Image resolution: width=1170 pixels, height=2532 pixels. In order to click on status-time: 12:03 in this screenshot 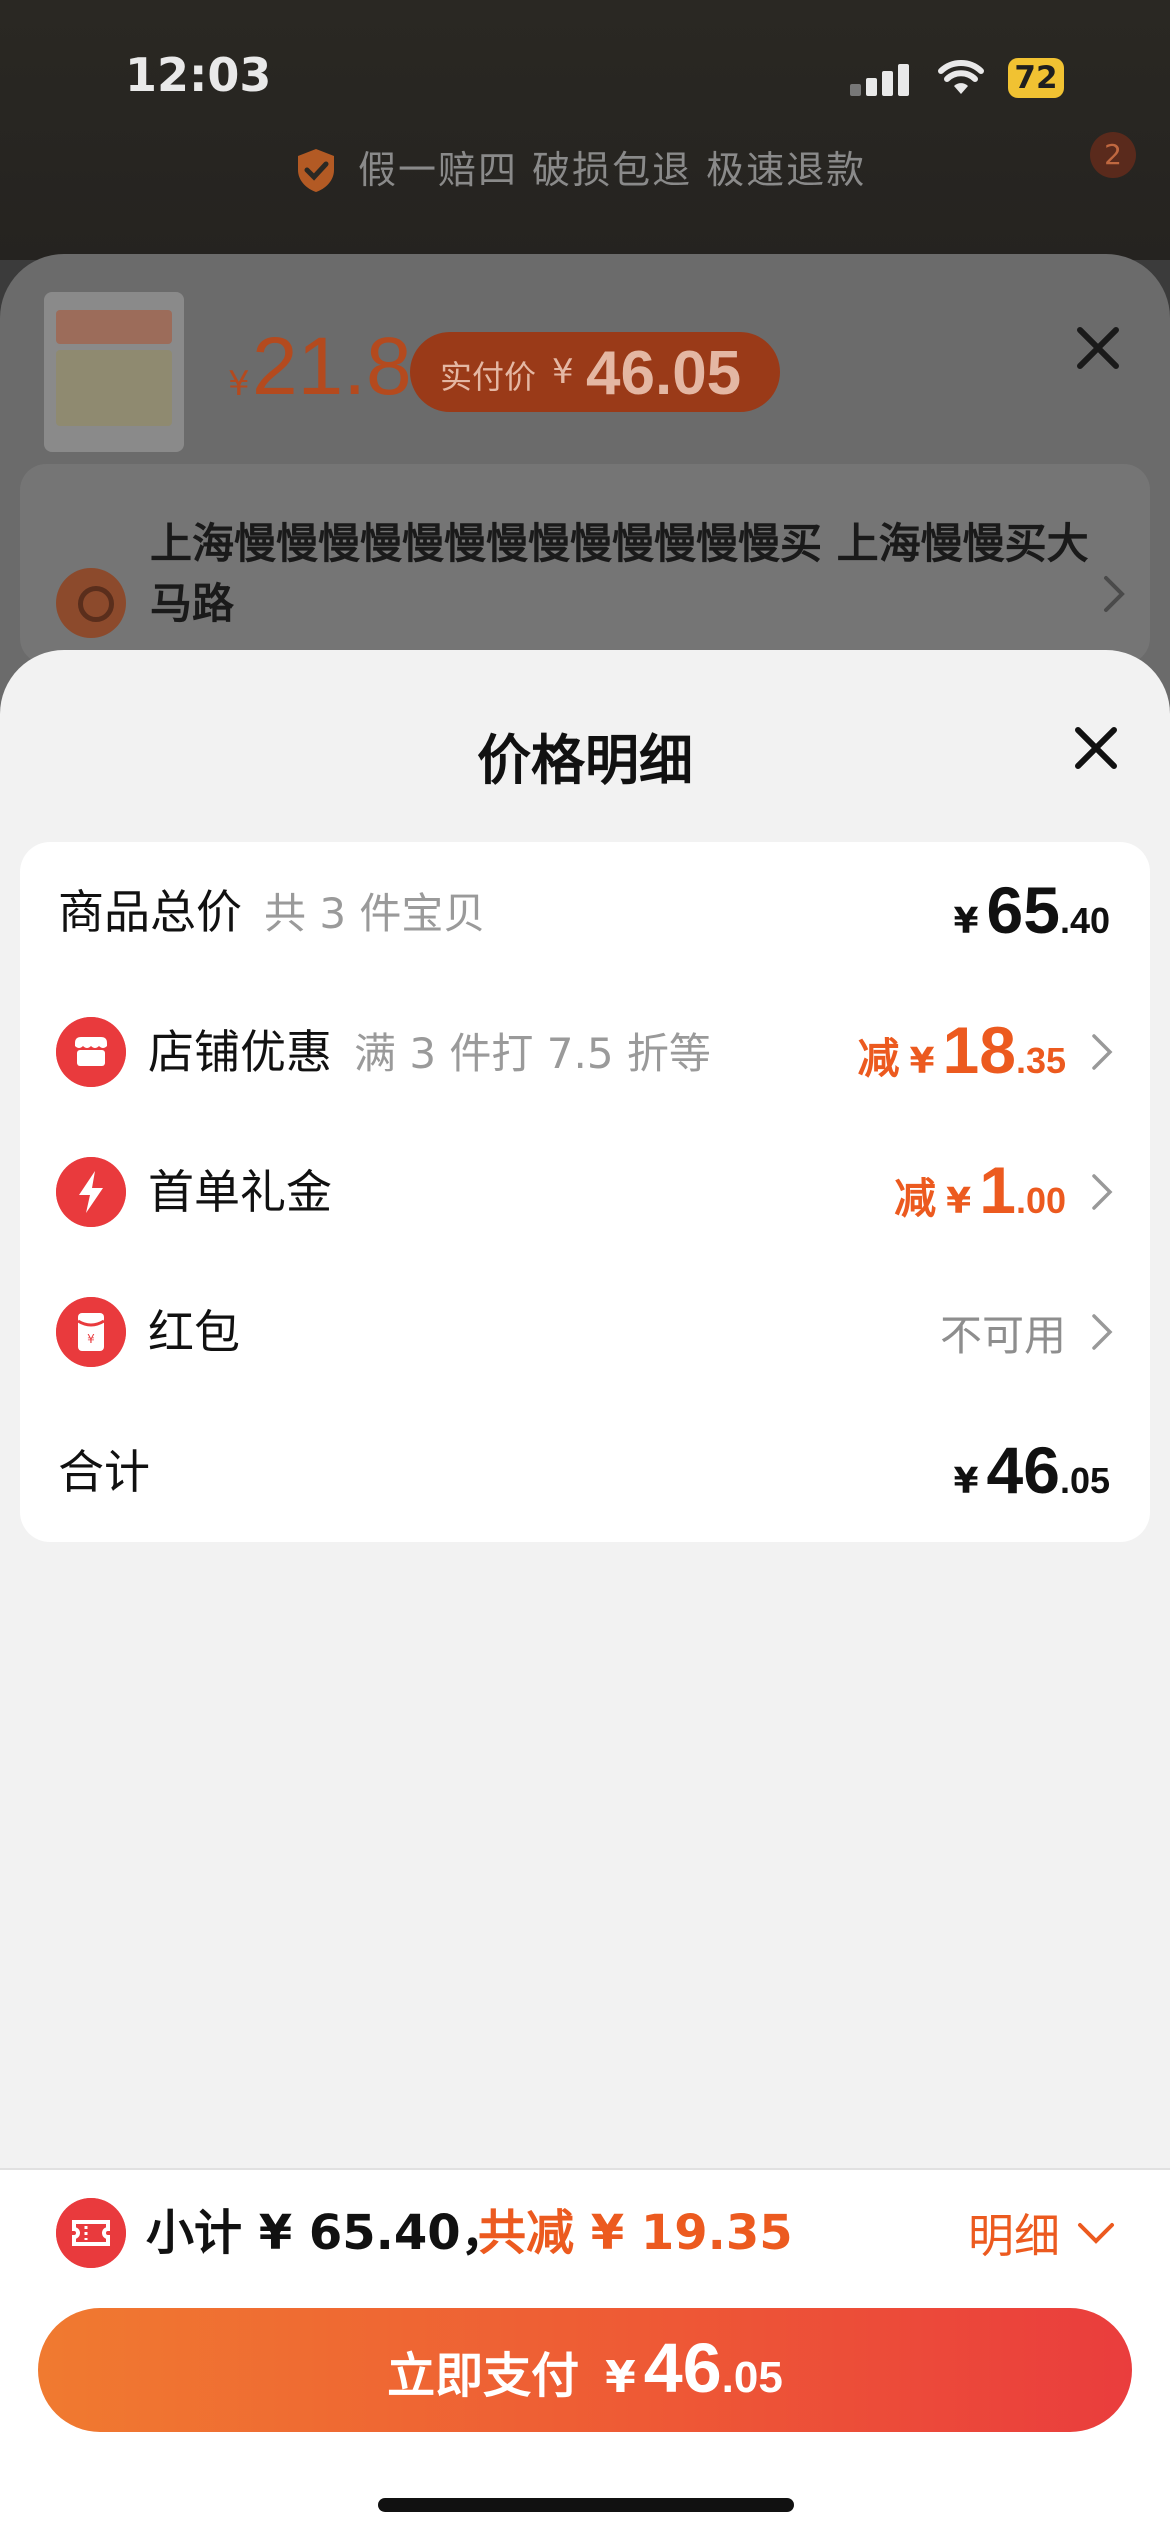, I will do `click(198, 75)`.